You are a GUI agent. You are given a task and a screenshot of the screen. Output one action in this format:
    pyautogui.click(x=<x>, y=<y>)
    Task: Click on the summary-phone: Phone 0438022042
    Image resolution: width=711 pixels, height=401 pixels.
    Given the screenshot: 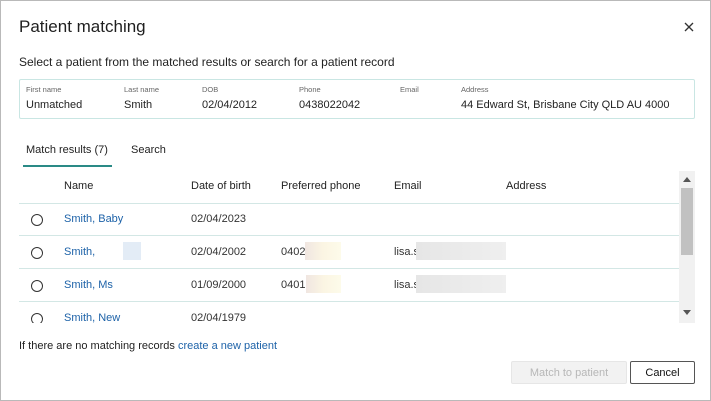 What is the action you would take?
    pyautogui.click(x=329, y=98)
    